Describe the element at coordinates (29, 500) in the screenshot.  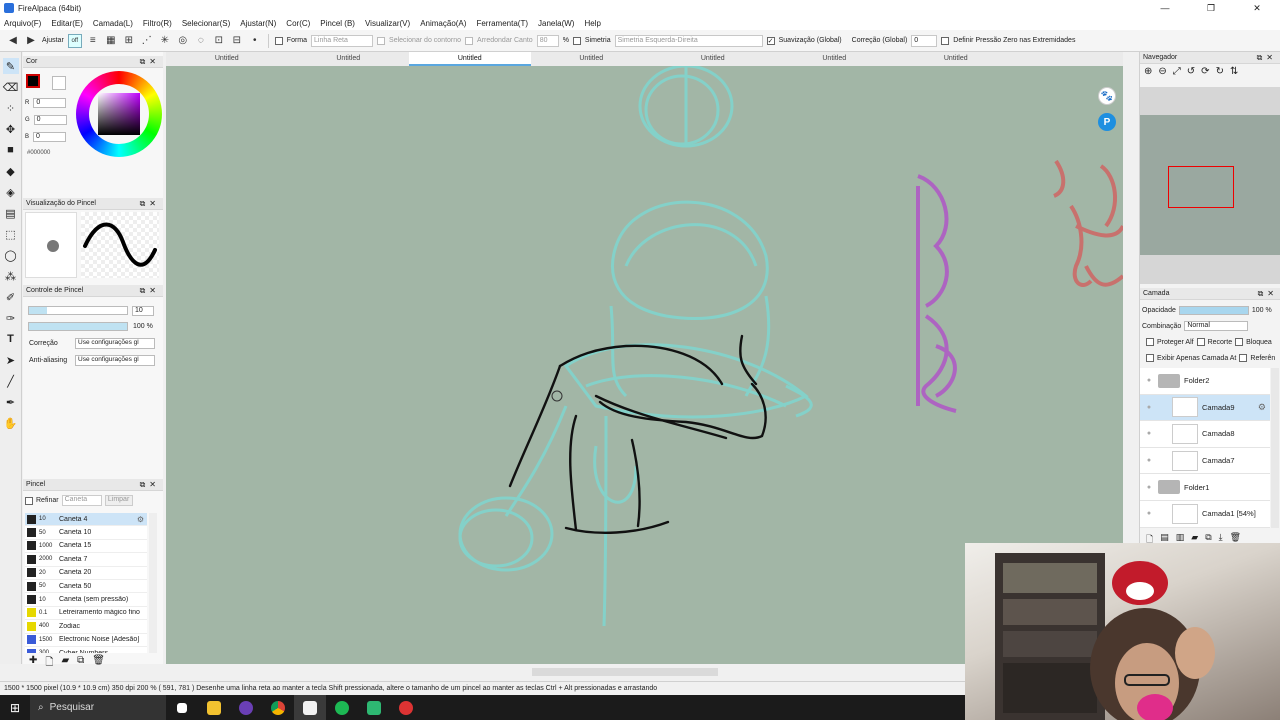
I see `refinar-checkbox` at that location.